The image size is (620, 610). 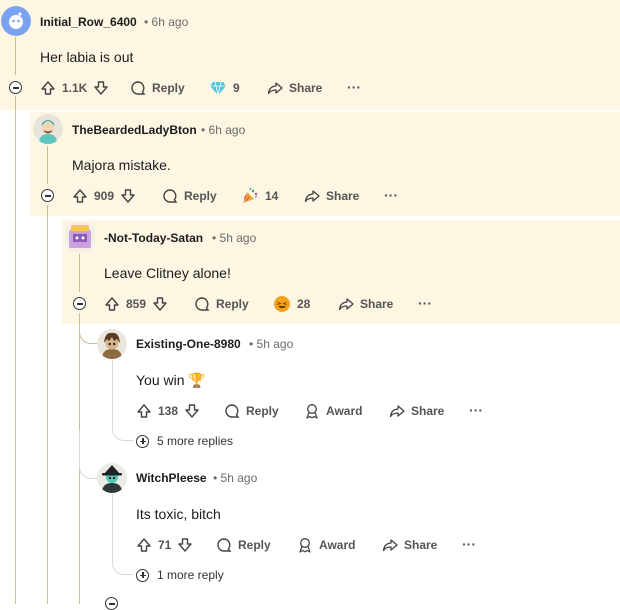 I want to click on comment-text: Leave Clitney alone!, so click(x=167, y=273).